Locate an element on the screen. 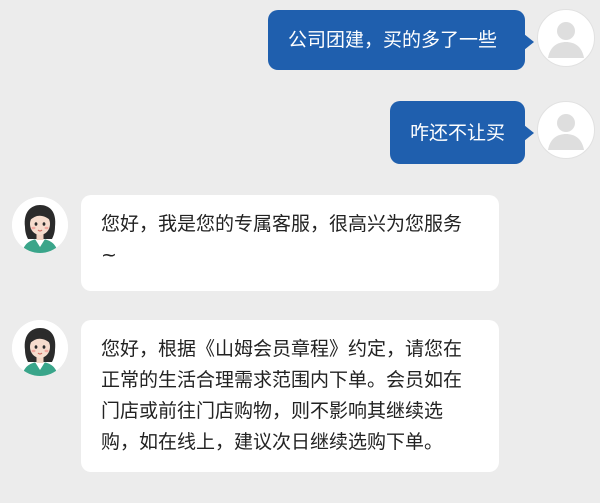  agent-message-bubble: 您好，我是您的专属客服，很高兴为您服务 ~ is located at coordinates (290, 243).